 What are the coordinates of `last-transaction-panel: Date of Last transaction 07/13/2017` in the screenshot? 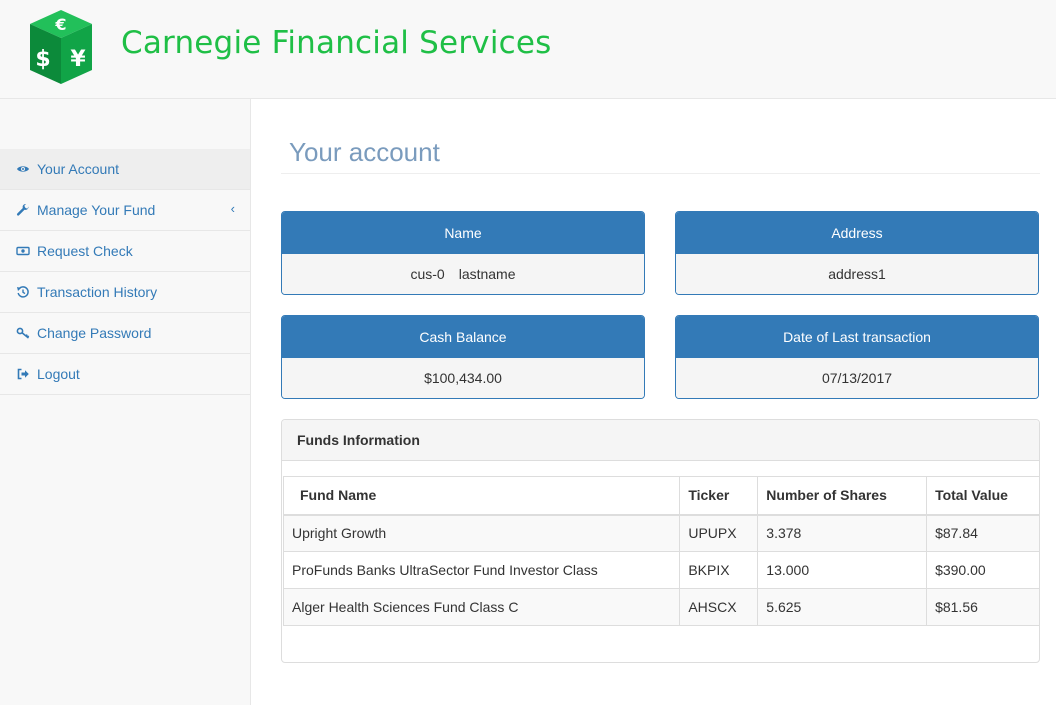 It's located at (857, 357).